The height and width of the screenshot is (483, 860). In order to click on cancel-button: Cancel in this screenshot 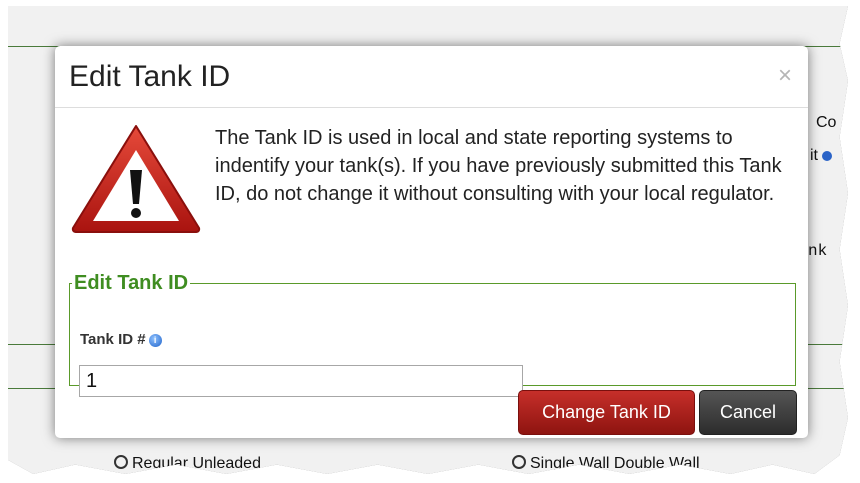, I will do `click(748, 412)`.